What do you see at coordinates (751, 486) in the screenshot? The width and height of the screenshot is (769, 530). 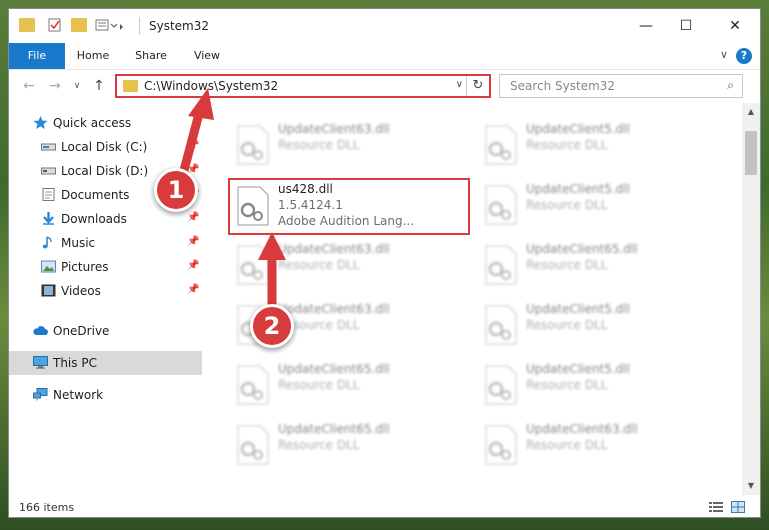 I see `scroll-down-icon: ▼` at bounding box center [751, 486].